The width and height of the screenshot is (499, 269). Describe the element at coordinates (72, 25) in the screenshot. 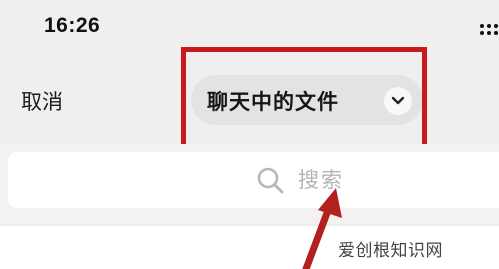

I see `status-time: 16:26` at that location.